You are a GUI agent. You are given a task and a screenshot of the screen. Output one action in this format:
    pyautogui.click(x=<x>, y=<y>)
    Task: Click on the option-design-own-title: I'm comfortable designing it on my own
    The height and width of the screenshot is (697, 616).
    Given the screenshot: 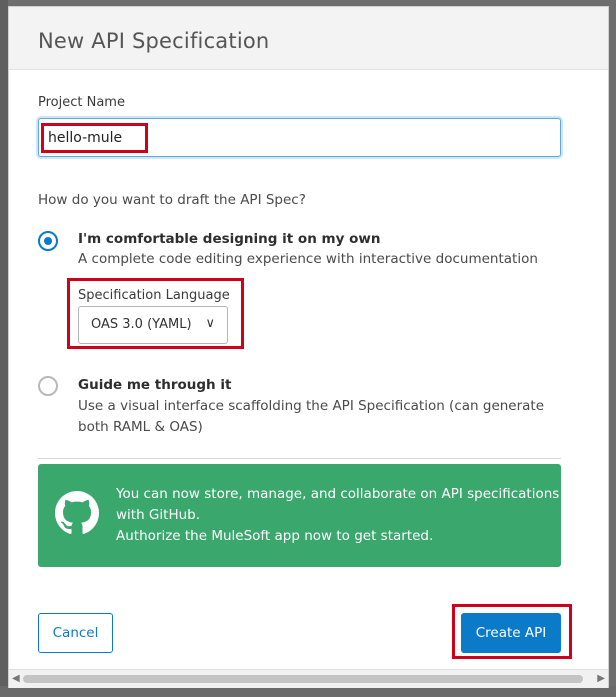 What is the action you would take?
    pyautogui.click(x=229, y=239)
    